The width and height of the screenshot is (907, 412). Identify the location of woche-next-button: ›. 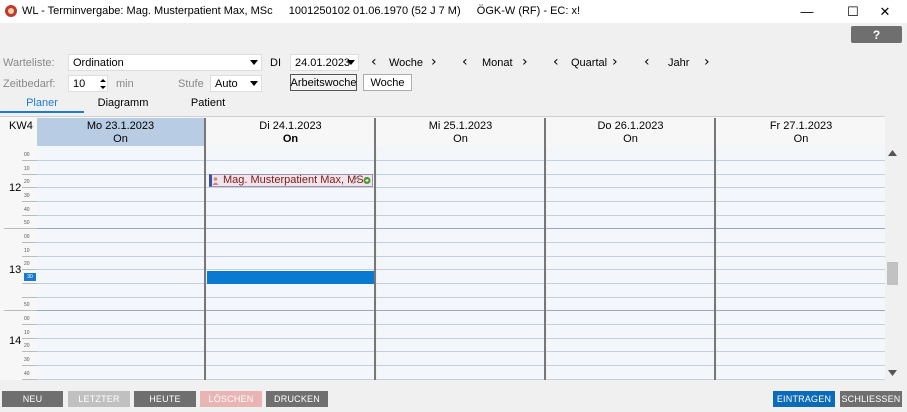
(434, 62).